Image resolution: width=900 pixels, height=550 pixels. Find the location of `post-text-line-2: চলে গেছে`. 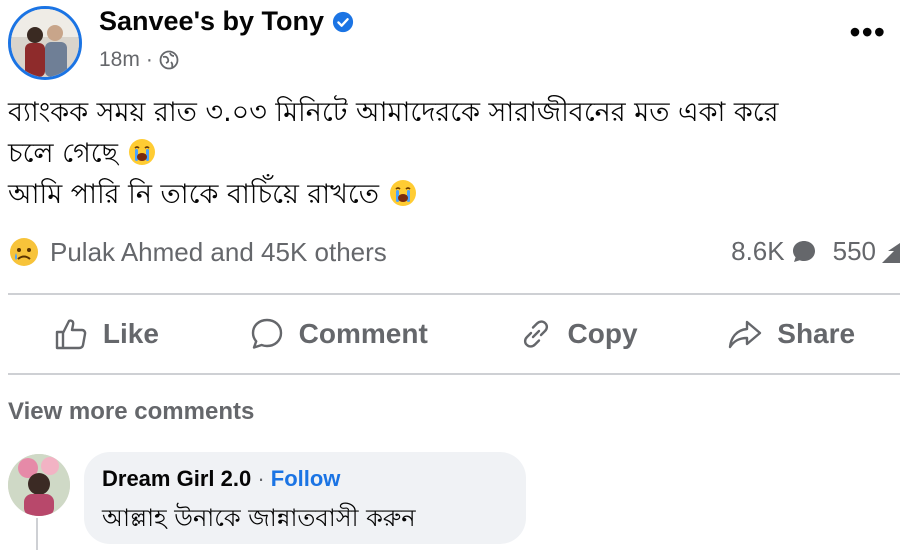

post-text-line-2: চলে গেছে is located at coordinates (63, 153).